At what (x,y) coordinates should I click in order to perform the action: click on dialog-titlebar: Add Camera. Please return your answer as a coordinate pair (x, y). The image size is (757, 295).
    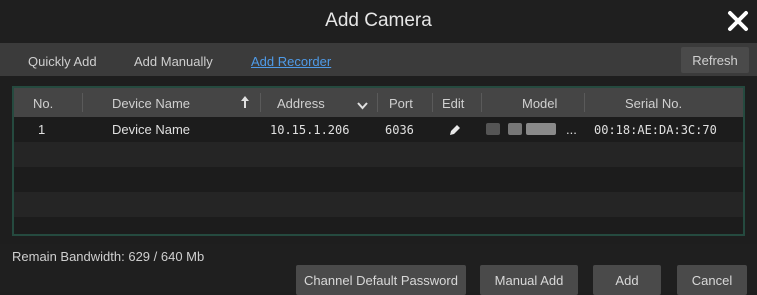
    Looking at the image, I should click on (378, 21).